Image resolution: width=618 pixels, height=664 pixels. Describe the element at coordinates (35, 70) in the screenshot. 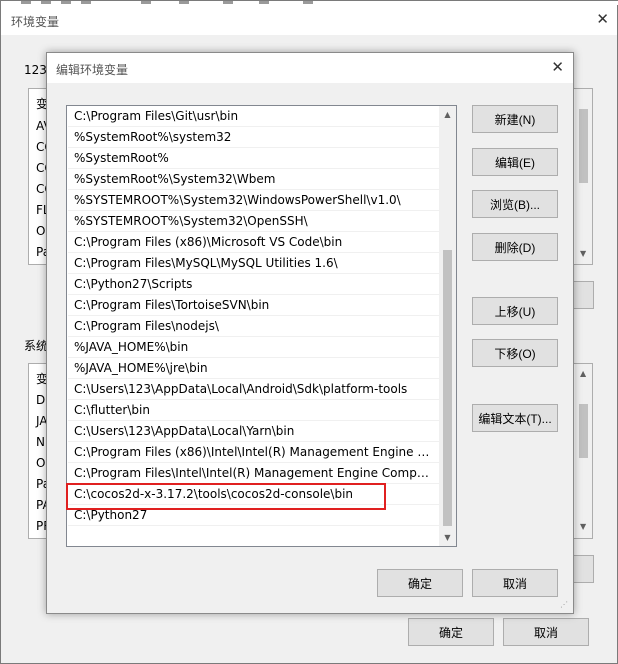

I see `user-variables-group-label: 123` at that location.